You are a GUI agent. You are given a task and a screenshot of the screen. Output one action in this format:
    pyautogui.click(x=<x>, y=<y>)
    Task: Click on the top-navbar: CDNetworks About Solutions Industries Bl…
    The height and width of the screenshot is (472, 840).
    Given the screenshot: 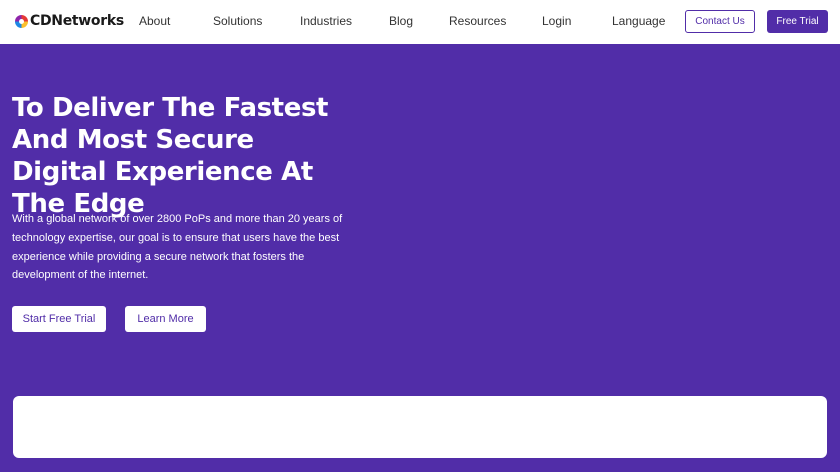 What is the action you would take?
    pyautogui.click(x=420, y=22)
    